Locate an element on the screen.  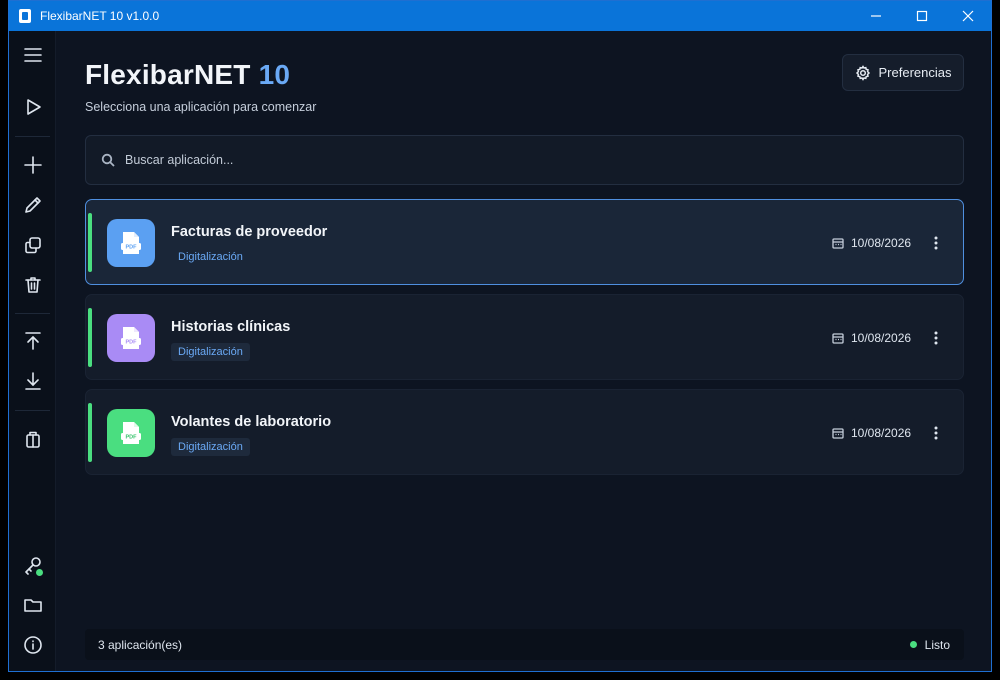
maximize-button is located at coordinates (922, 16).